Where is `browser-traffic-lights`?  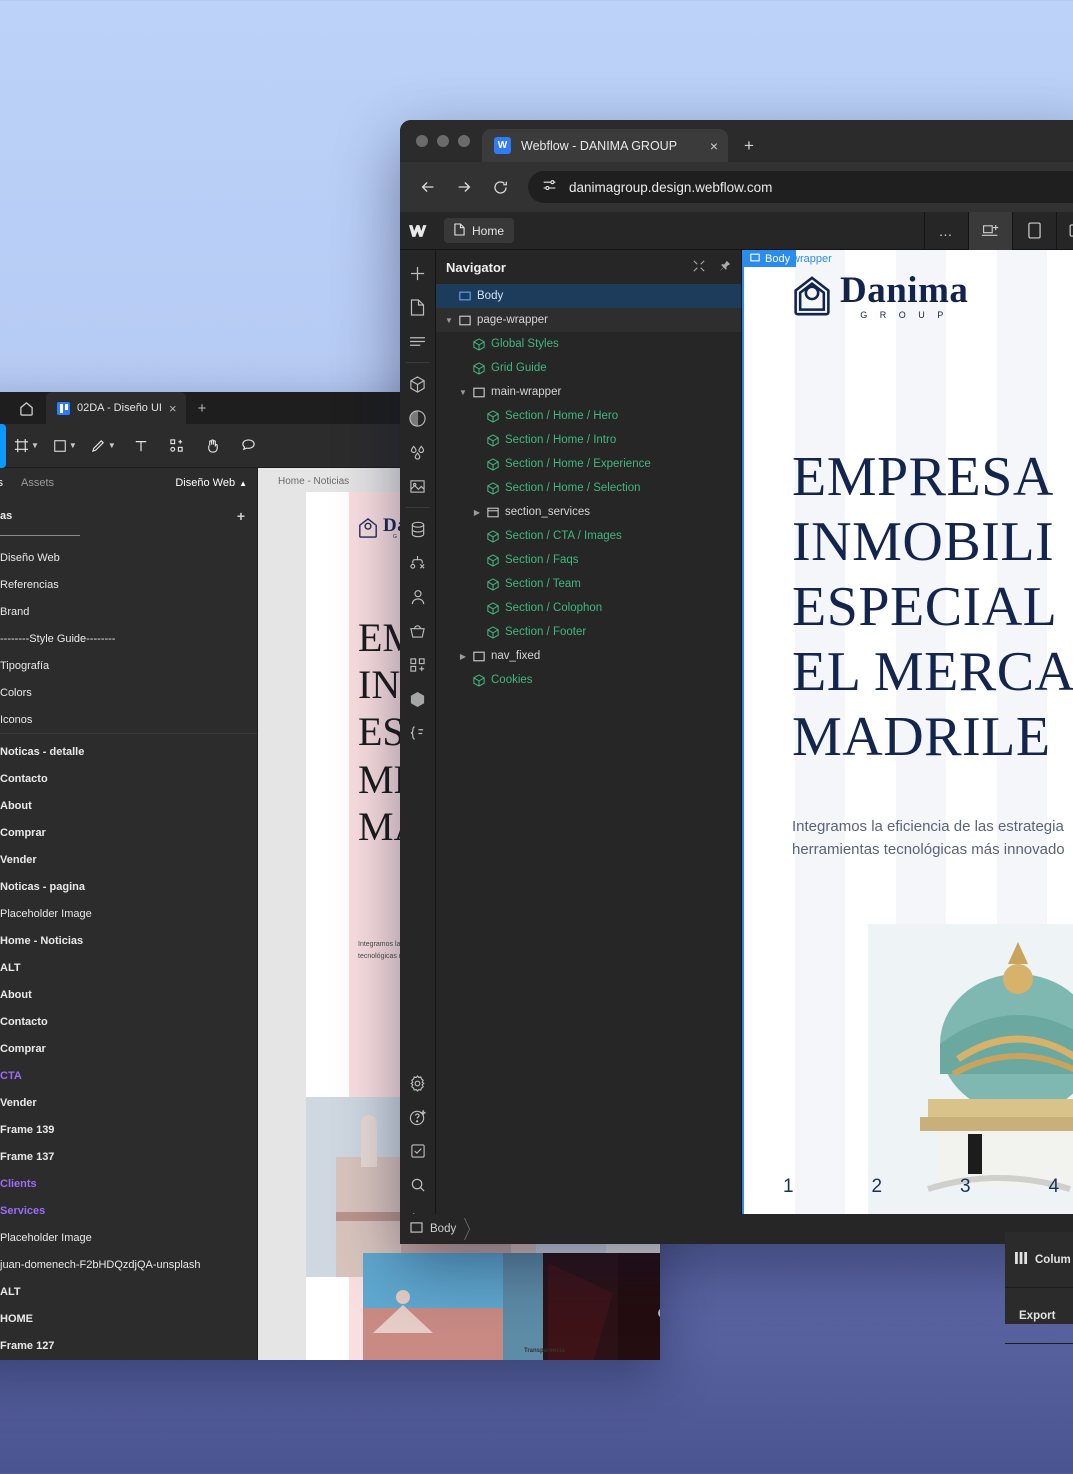
browser-traffic-lights is located at coordinates (447, 141).